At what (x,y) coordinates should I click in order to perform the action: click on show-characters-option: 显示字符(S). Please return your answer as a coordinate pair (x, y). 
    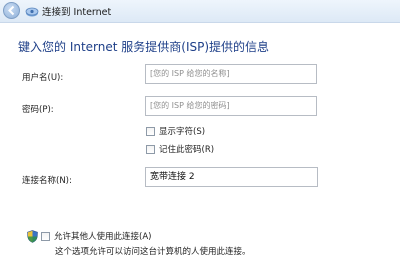
    Looking at the image, I should click on (175, 131).